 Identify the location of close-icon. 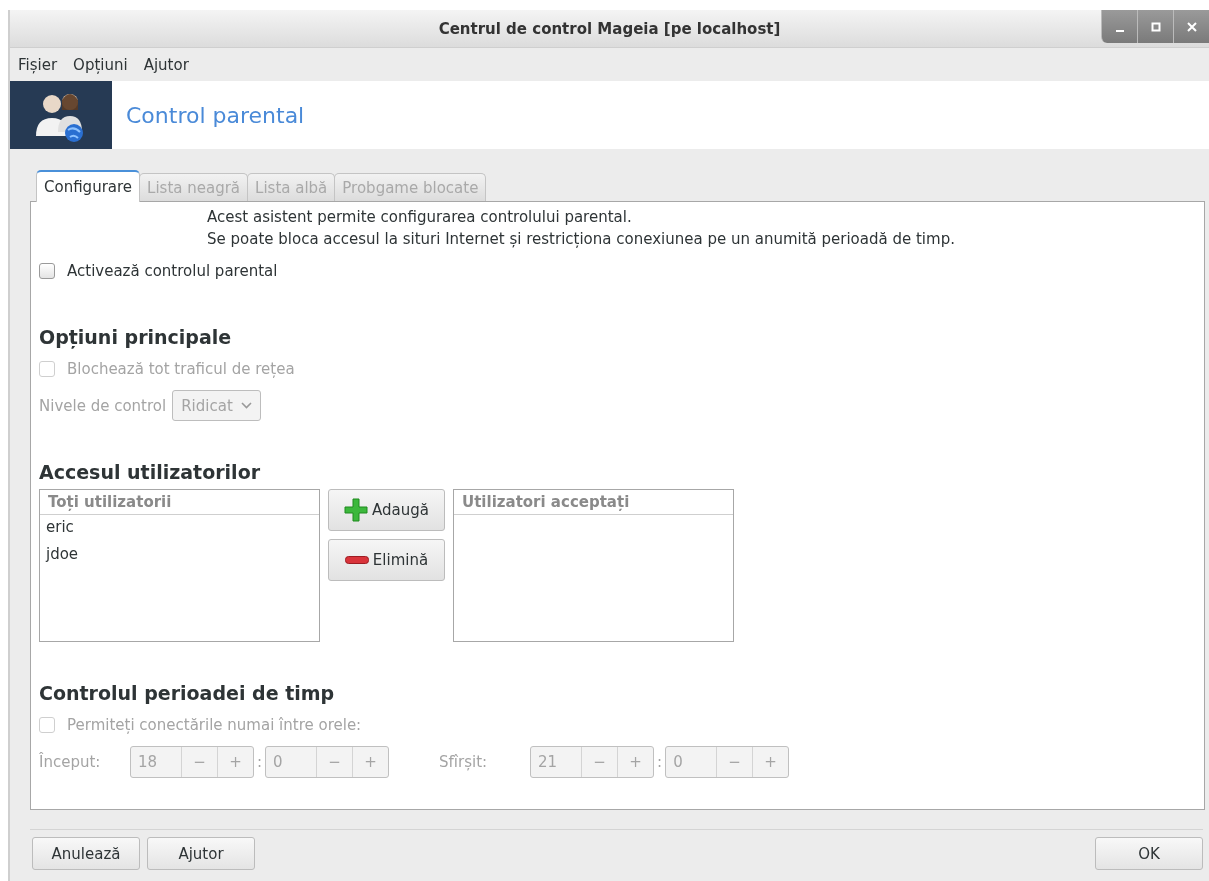
(1191, 26).